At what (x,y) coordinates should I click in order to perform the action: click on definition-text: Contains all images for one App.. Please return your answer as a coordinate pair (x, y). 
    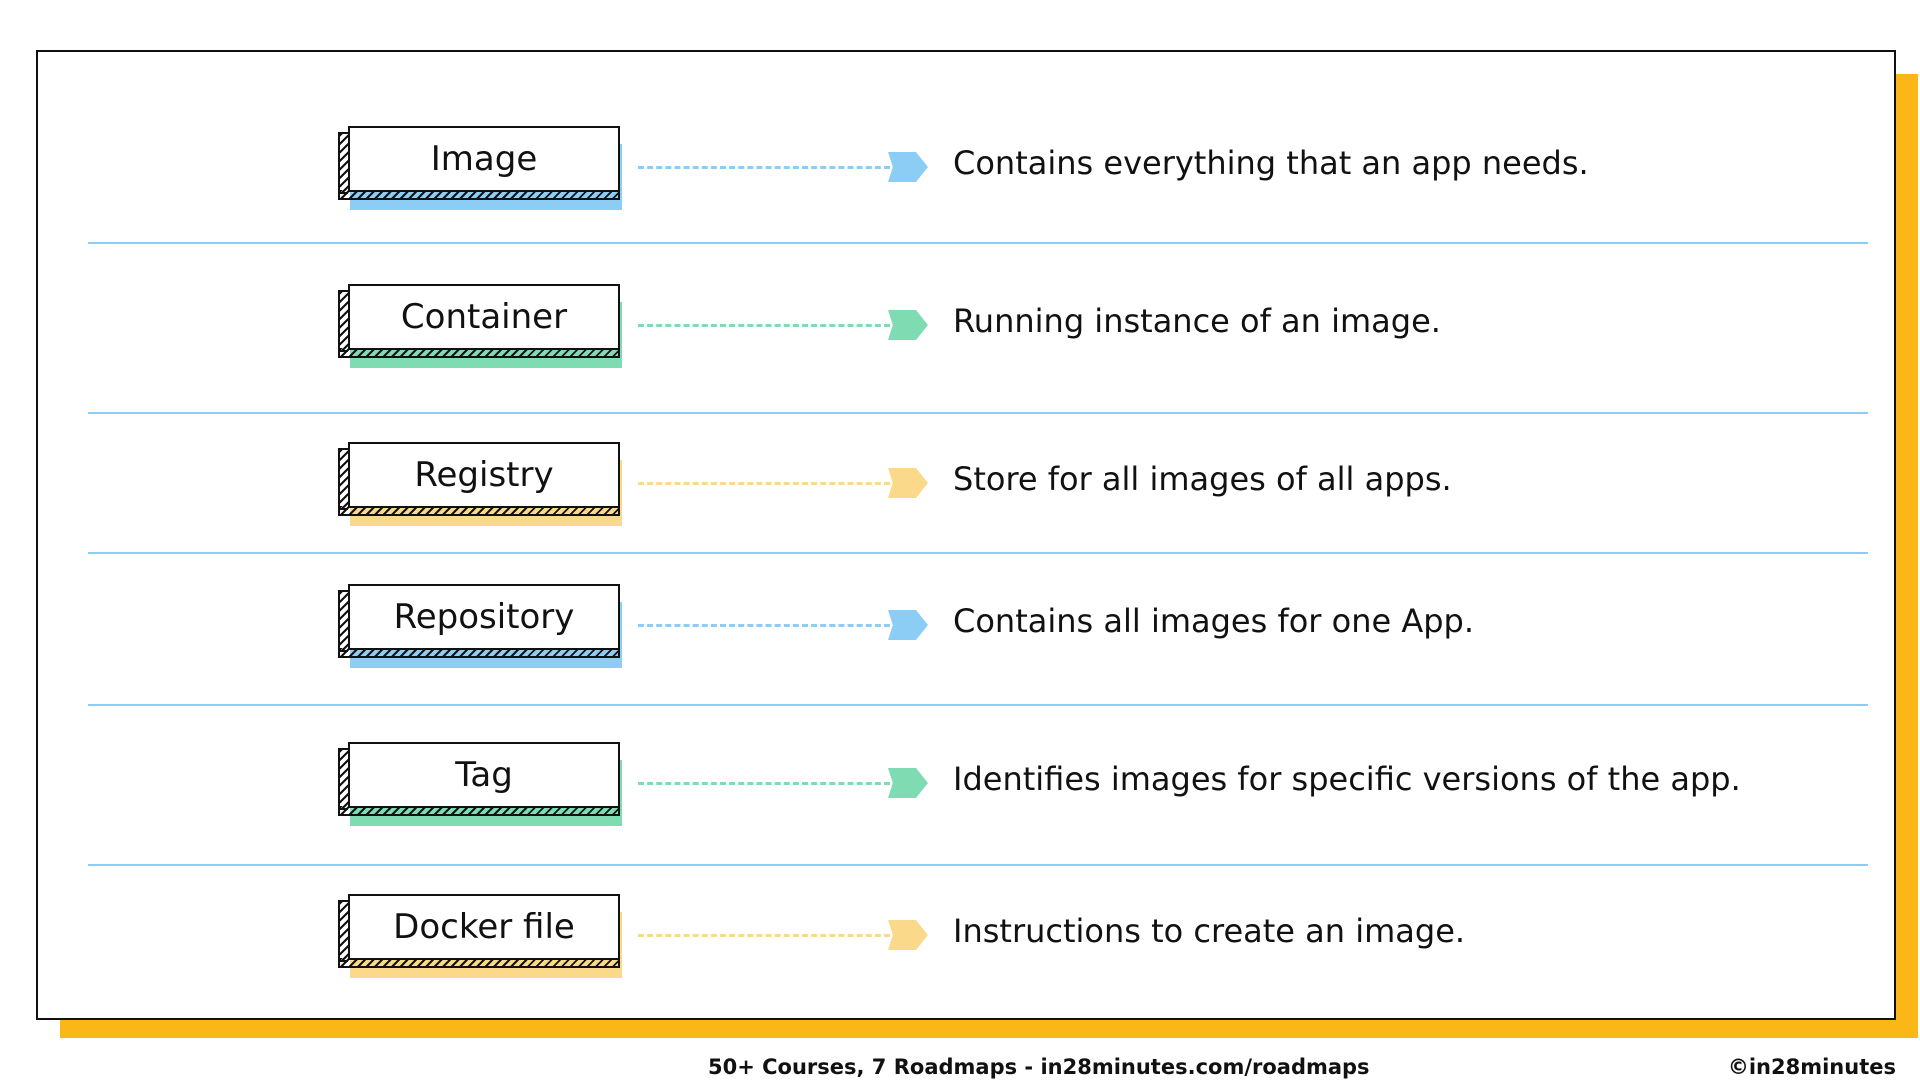
    Looking at the image, I should click on (1214, 621).